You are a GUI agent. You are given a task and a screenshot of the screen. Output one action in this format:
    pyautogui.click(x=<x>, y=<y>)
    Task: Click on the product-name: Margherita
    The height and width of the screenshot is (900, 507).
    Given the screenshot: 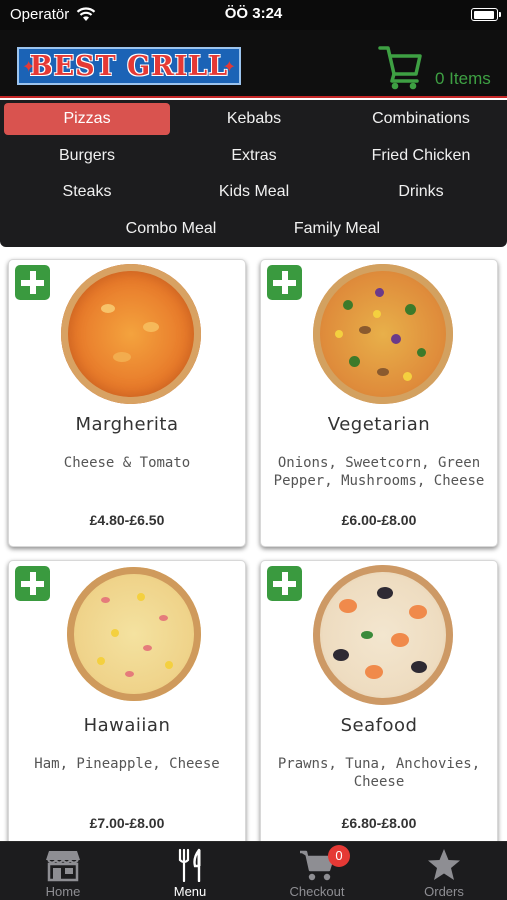 What is the action you would take?
    pyautogui.click(x=127, y=424)
    